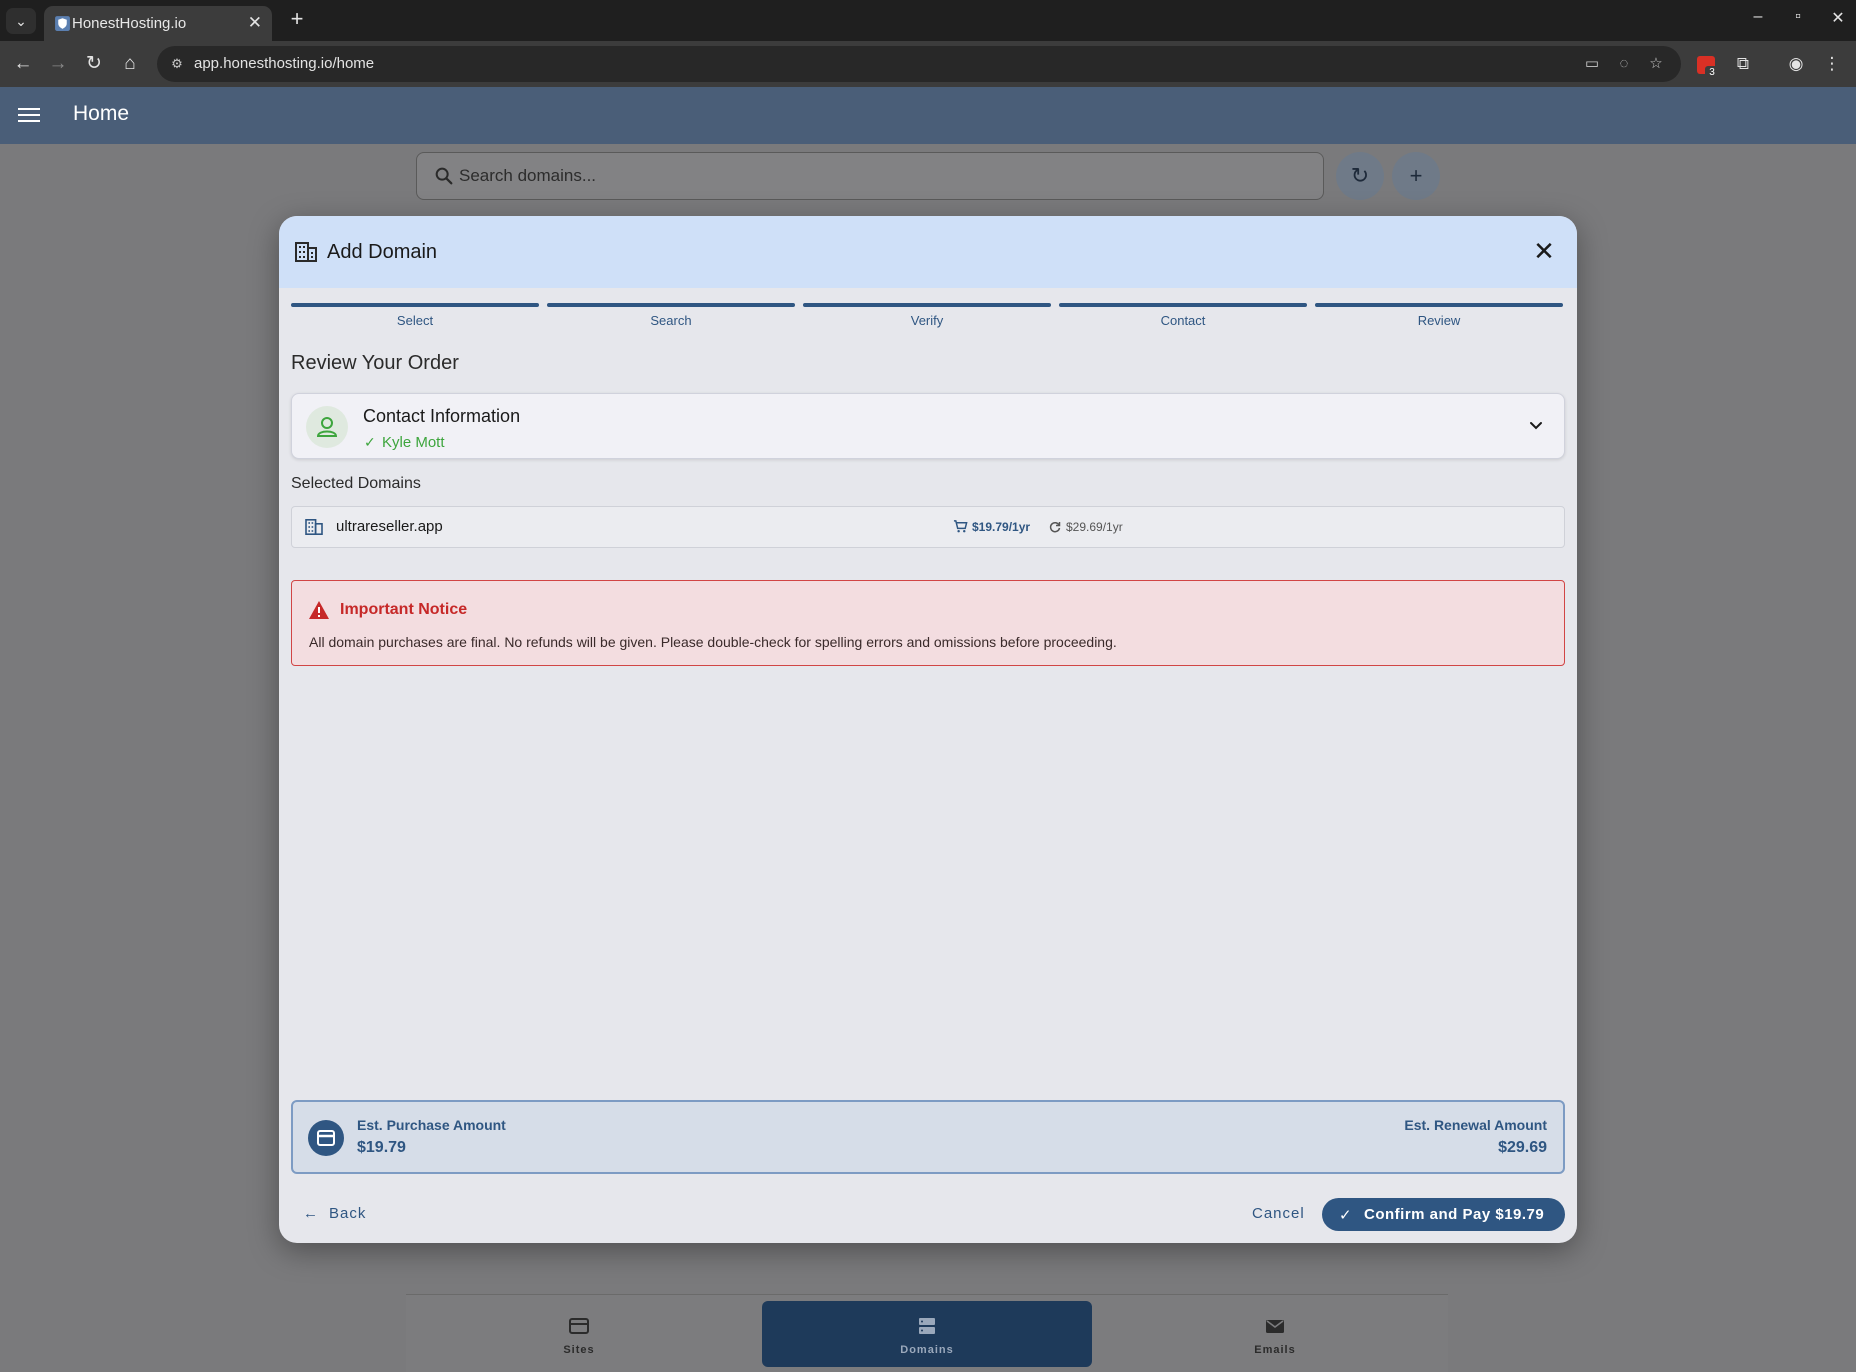 The image size is (1856, 1372). I want to click on refresh-button: ↻, so click(1360, 176).